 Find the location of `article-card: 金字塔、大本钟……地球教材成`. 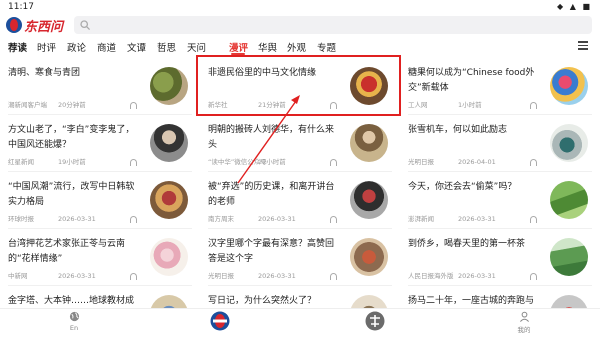

article-card: 金字塔、大本钟……地球教材成 is located at coordinates (98, 297).